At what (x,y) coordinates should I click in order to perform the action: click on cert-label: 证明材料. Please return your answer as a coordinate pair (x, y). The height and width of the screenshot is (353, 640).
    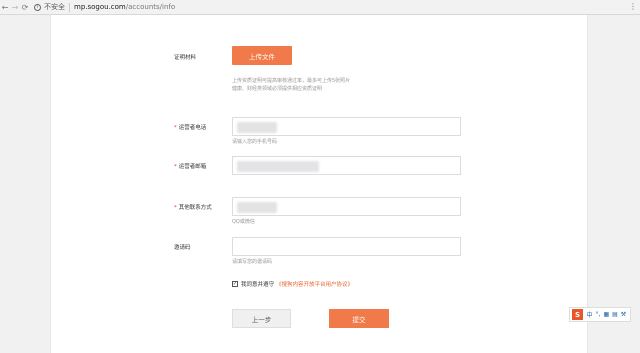
    Looking at the image, I should click on (185, 58).